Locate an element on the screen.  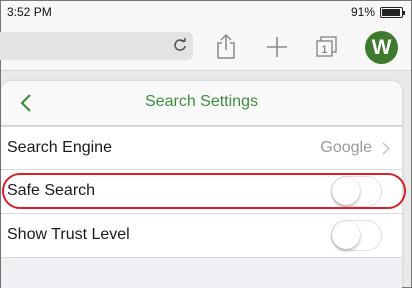
plus-icon is located at coordinates (277, 47).